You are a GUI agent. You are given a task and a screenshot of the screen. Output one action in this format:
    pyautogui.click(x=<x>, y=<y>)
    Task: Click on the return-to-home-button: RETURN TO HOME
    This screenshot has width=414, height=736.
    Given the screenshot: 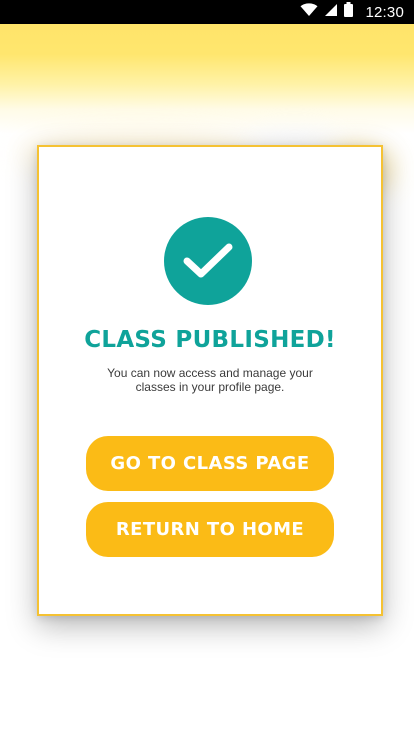 What is the action you would take?
    pyautogui.click(x=210, y=529)
    